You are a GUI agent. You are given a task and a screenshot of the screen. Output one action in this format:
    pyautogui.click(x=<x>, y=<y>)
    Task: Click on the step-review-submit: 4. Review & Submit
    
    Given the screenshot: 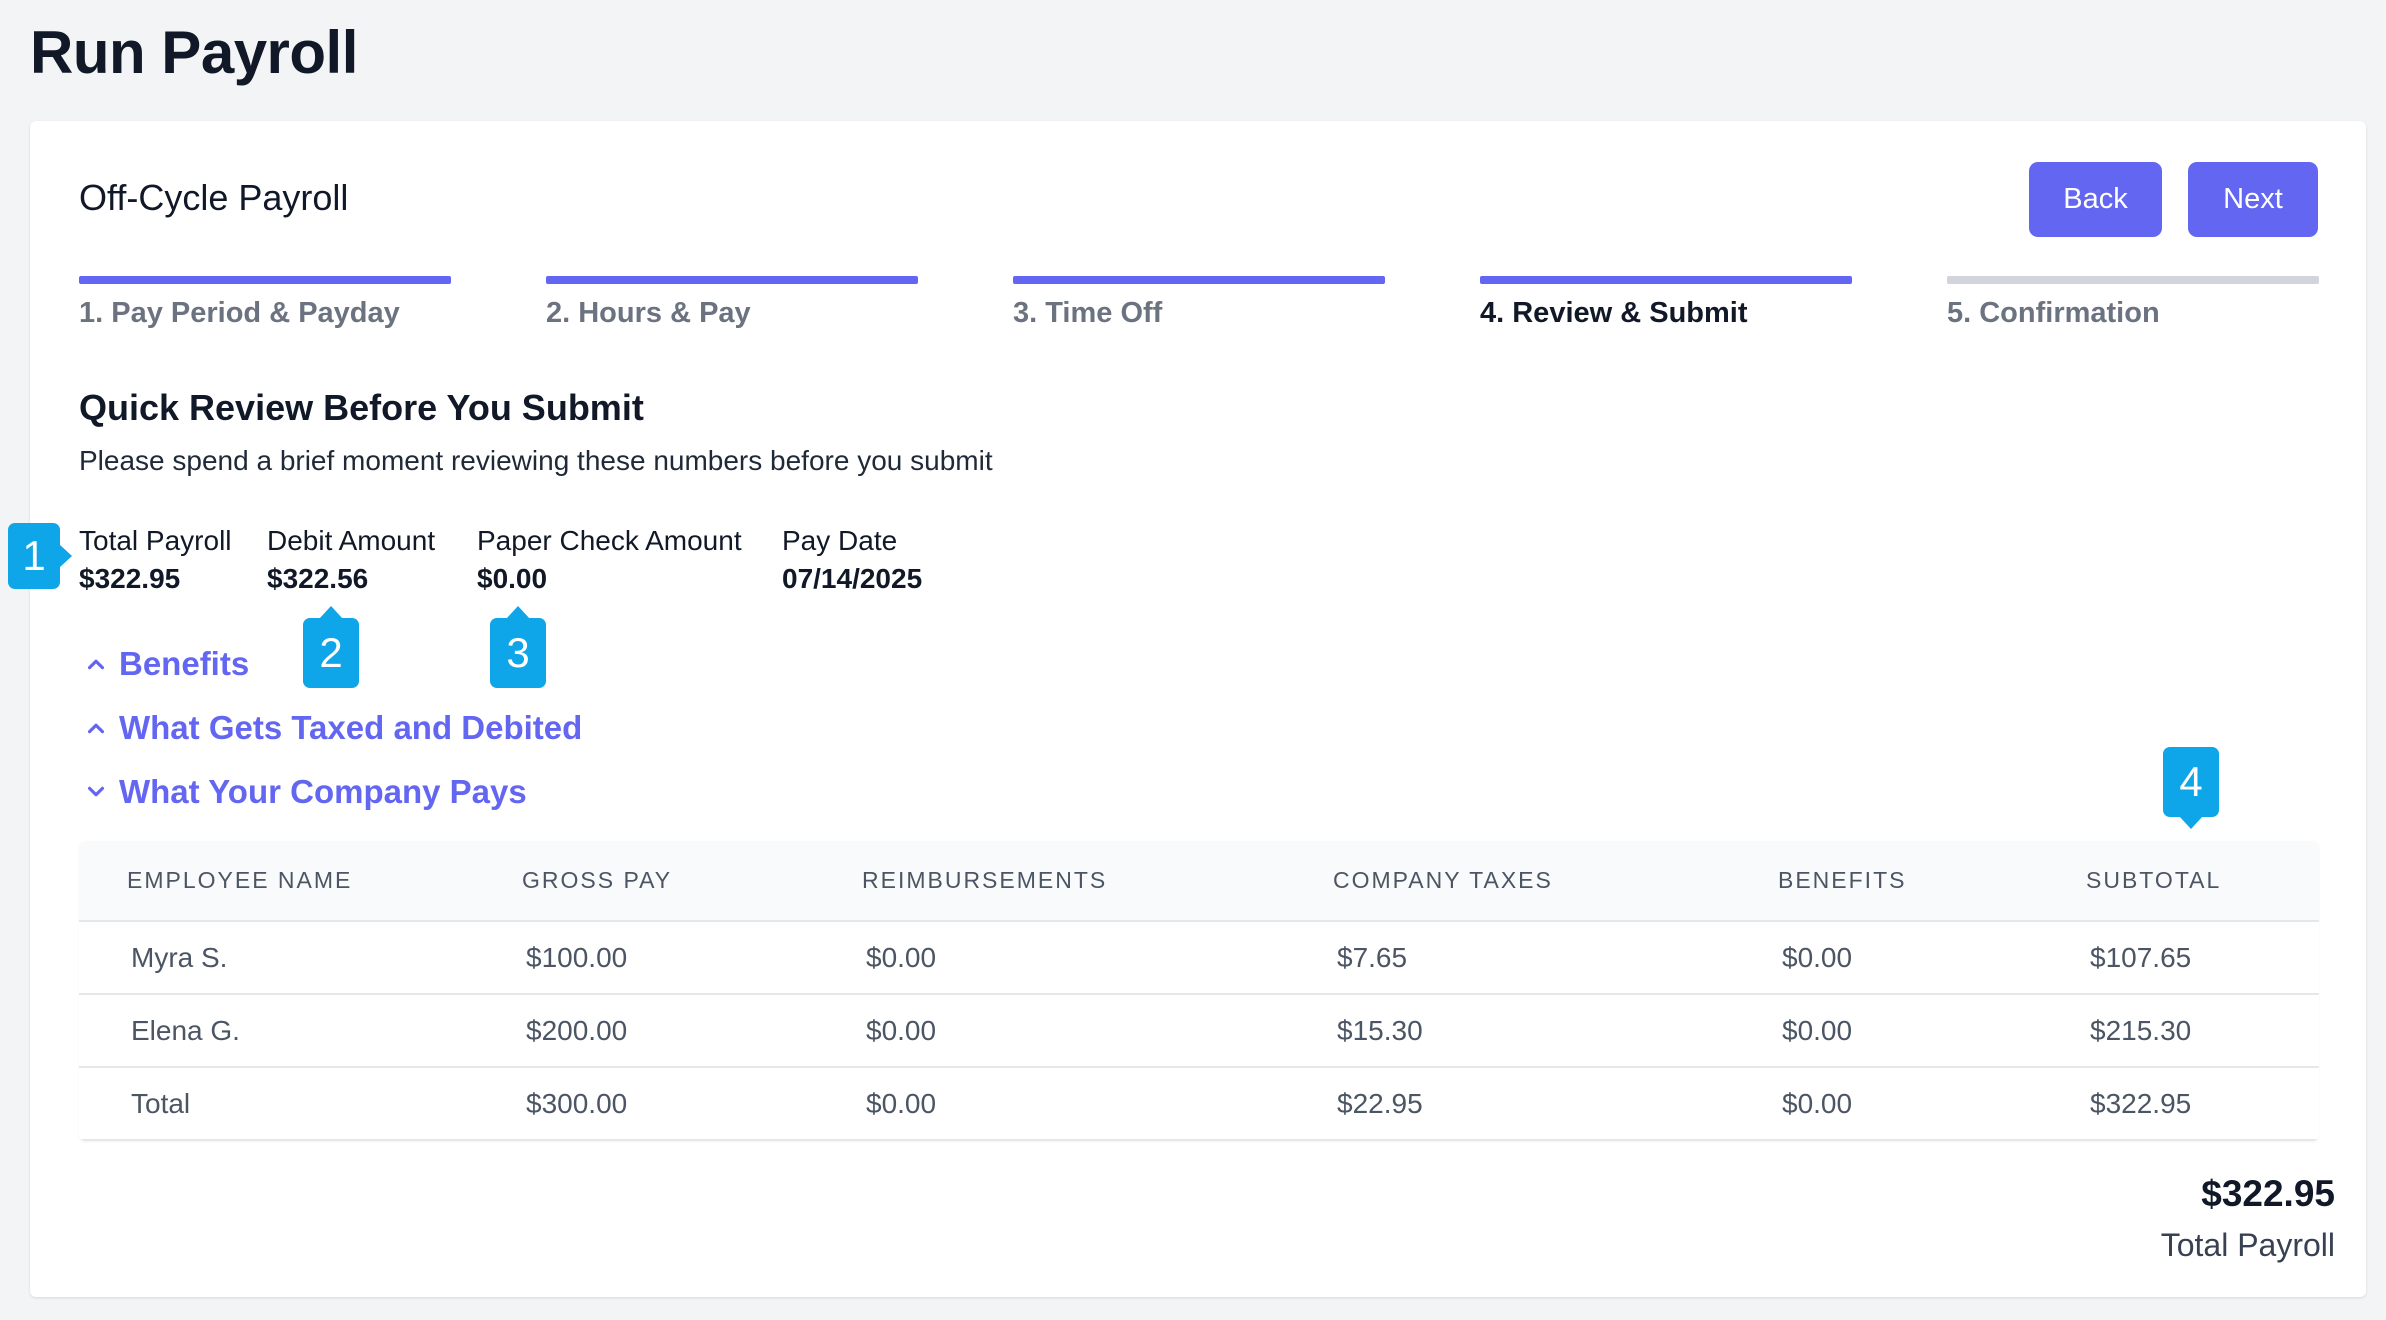 What is the action you would take?
    pyautogui.click(x=1666, y=303)
    